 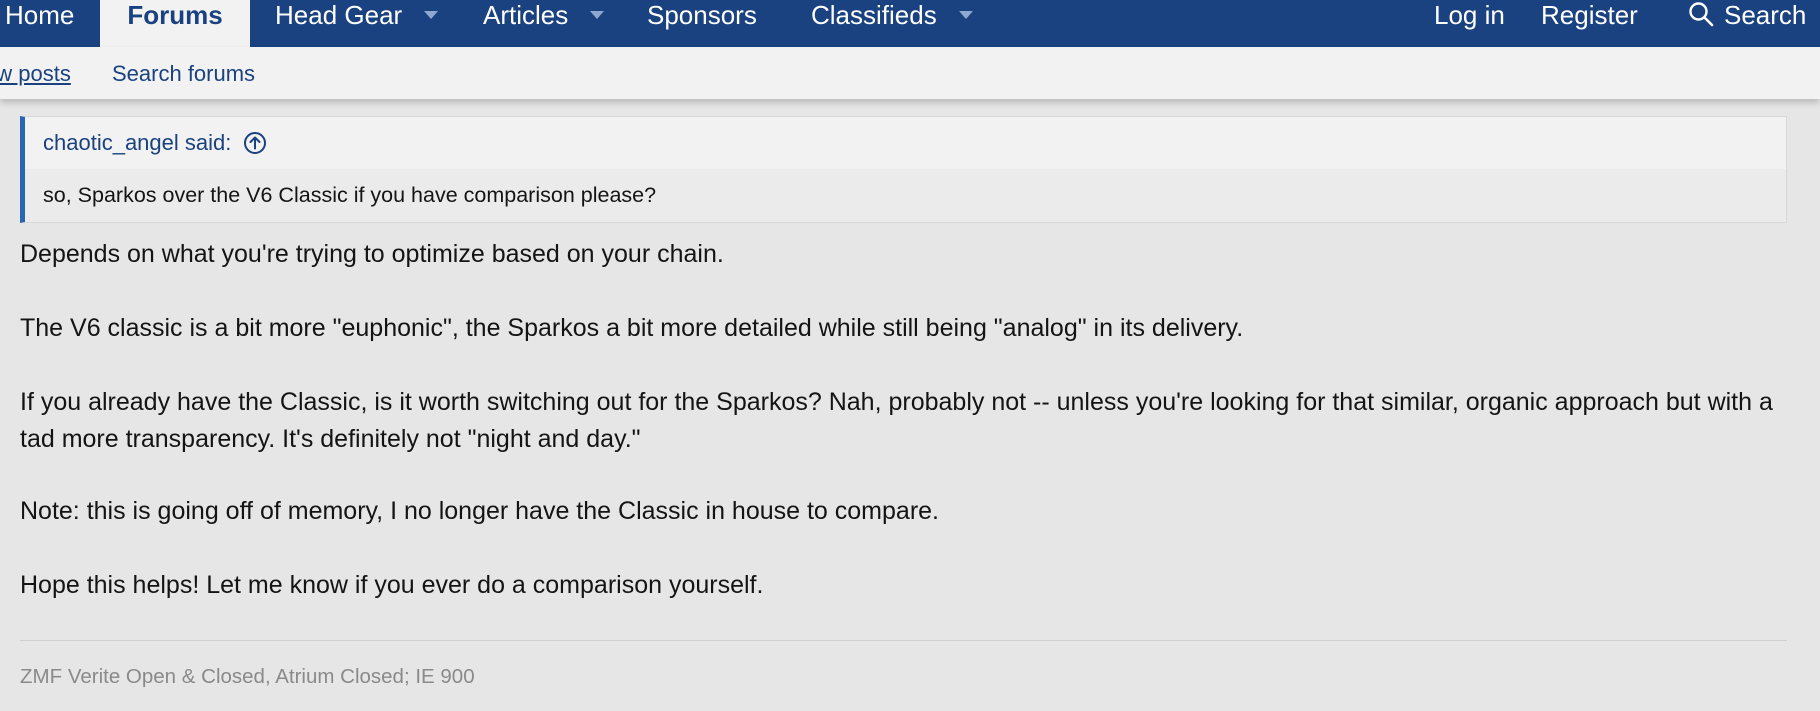 I want to click on nav-articles-label: Articles, so click(x=526, y=15).